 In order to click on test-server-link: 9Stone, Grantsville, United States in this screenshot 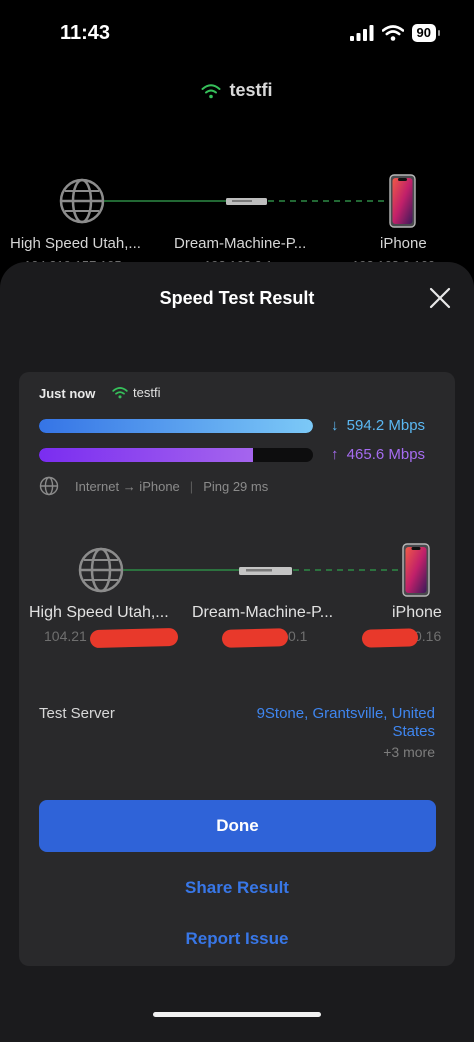, I will do `click(325, 723)`.